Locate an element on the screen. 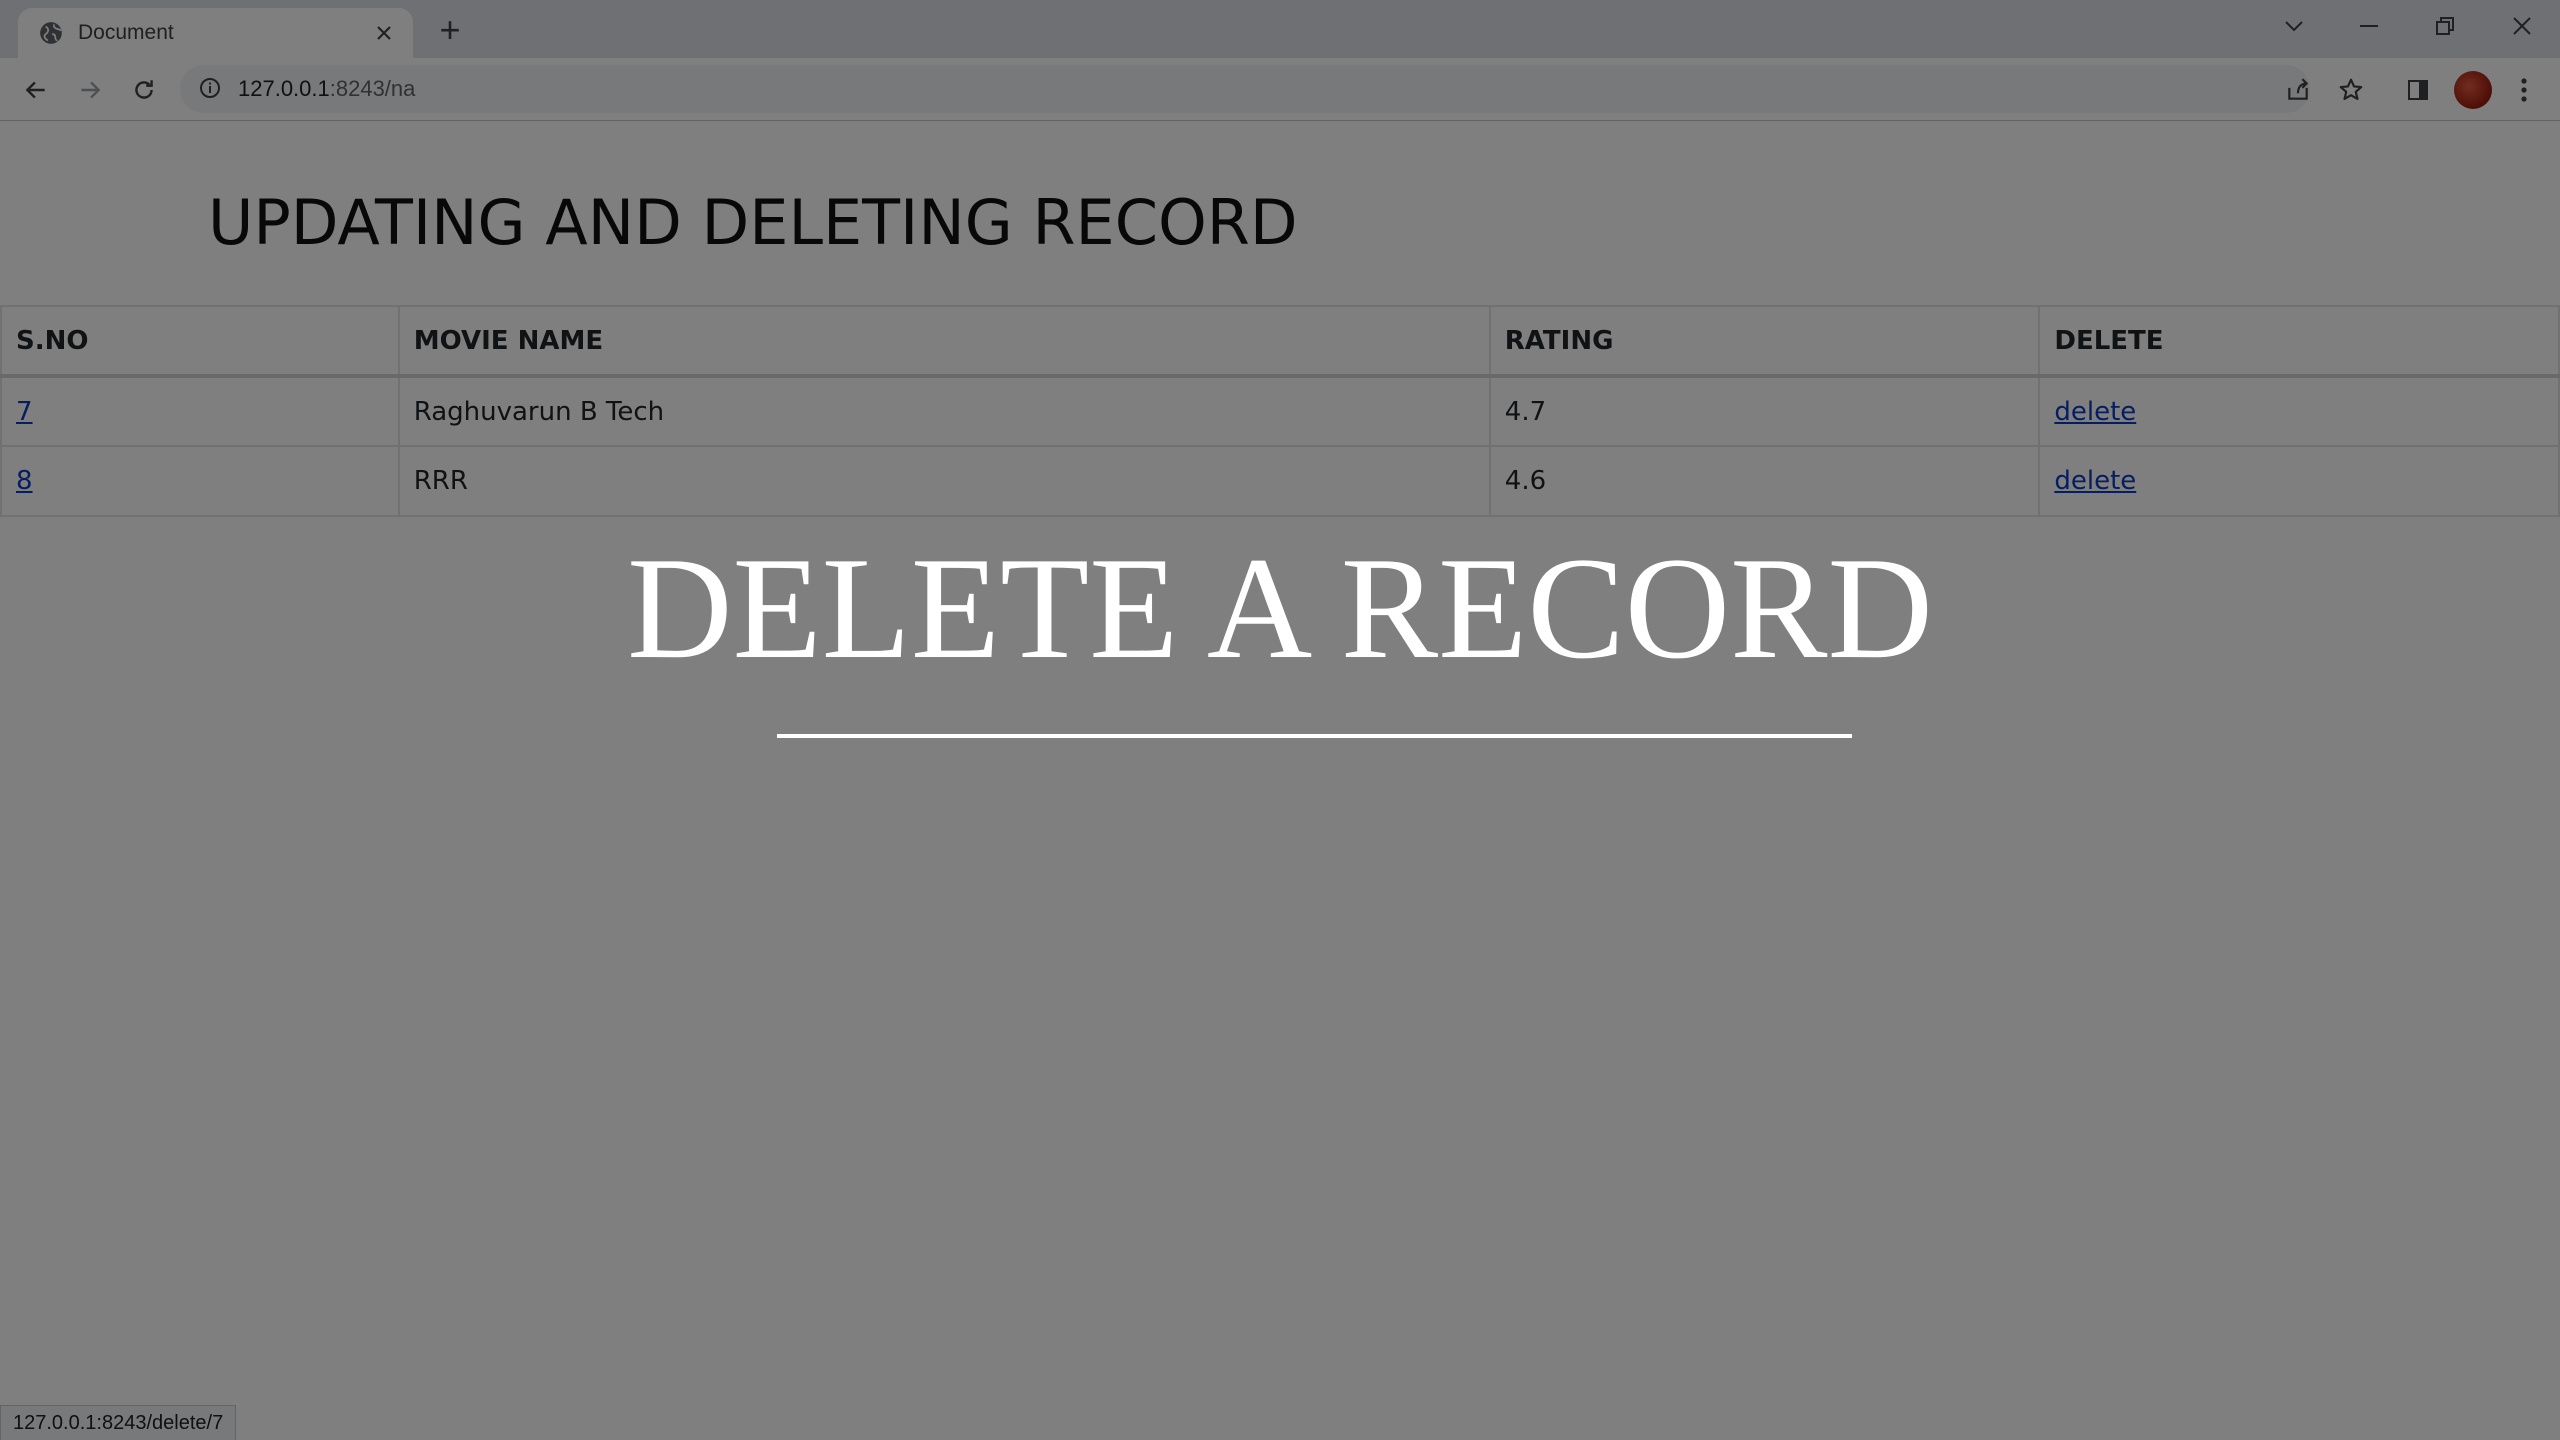 This screenshot has height=1440, width=2560. overlay-title: DELETE A RECORD is located at coordinates (1280, 608).